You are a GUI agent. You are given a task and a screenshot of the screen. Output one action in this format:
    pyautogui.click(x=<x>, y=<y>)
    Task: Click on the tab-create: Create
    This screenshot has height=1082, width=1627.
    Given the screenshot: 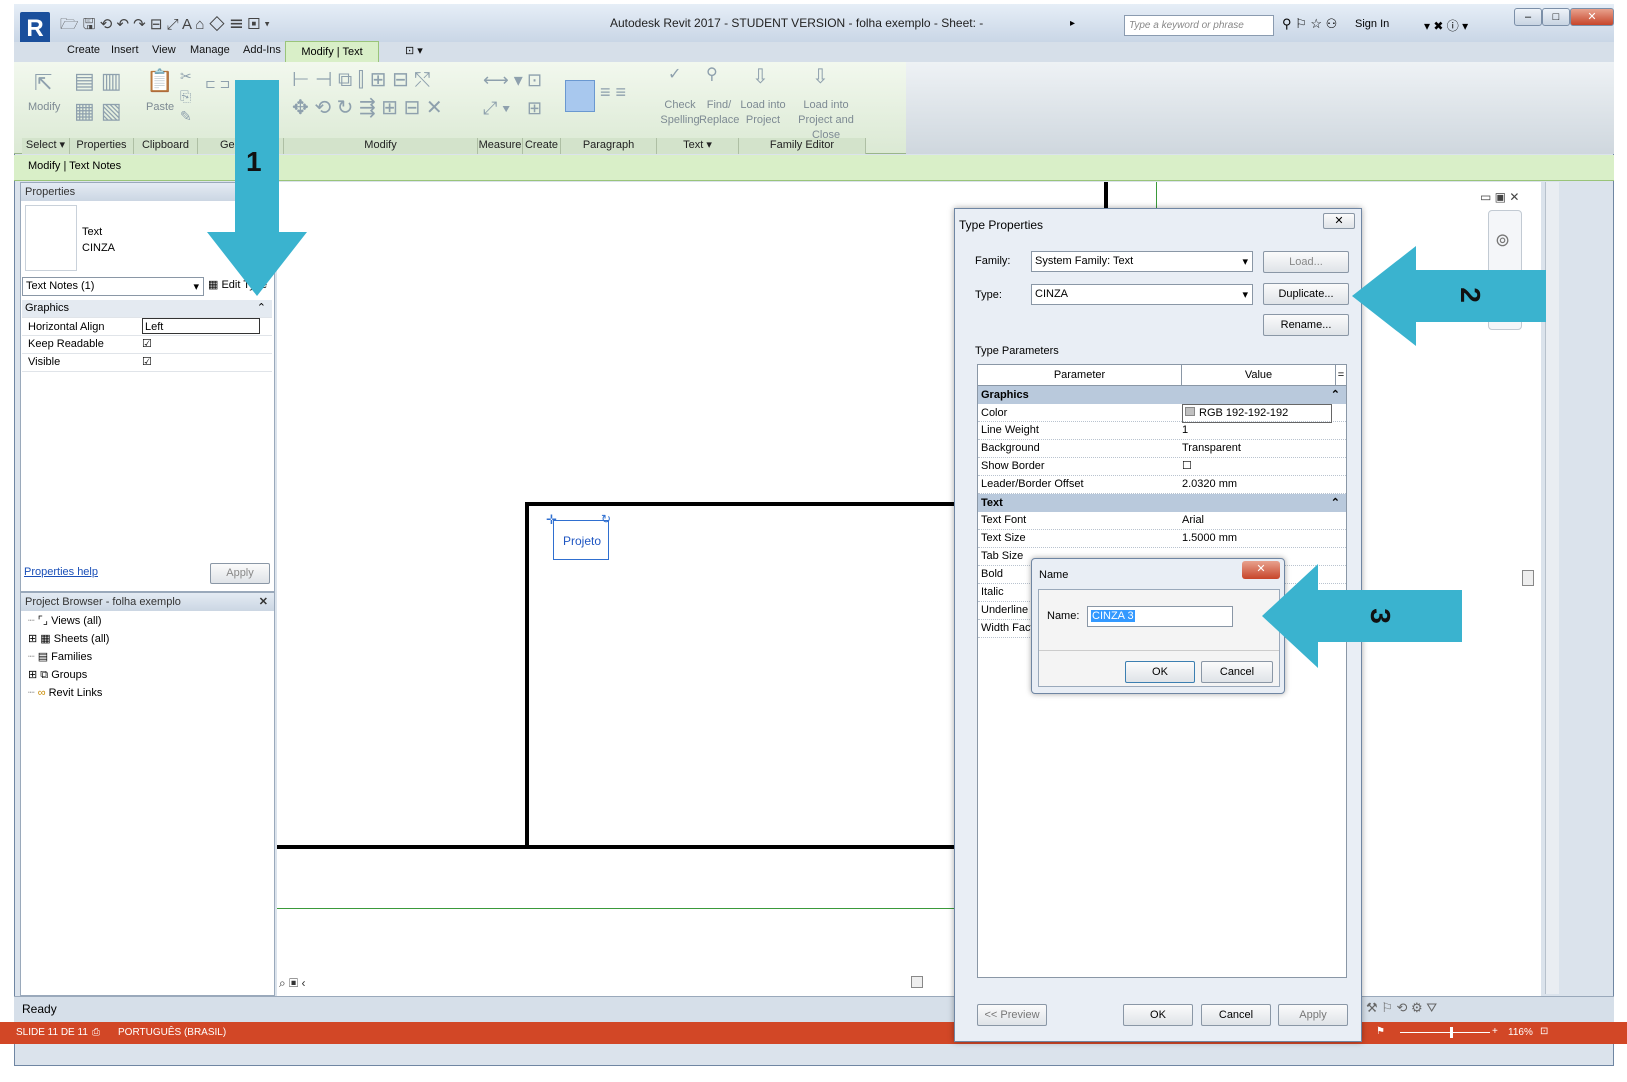 What is the action you would take?
    pyautogui.click(x=83, y=50)
    